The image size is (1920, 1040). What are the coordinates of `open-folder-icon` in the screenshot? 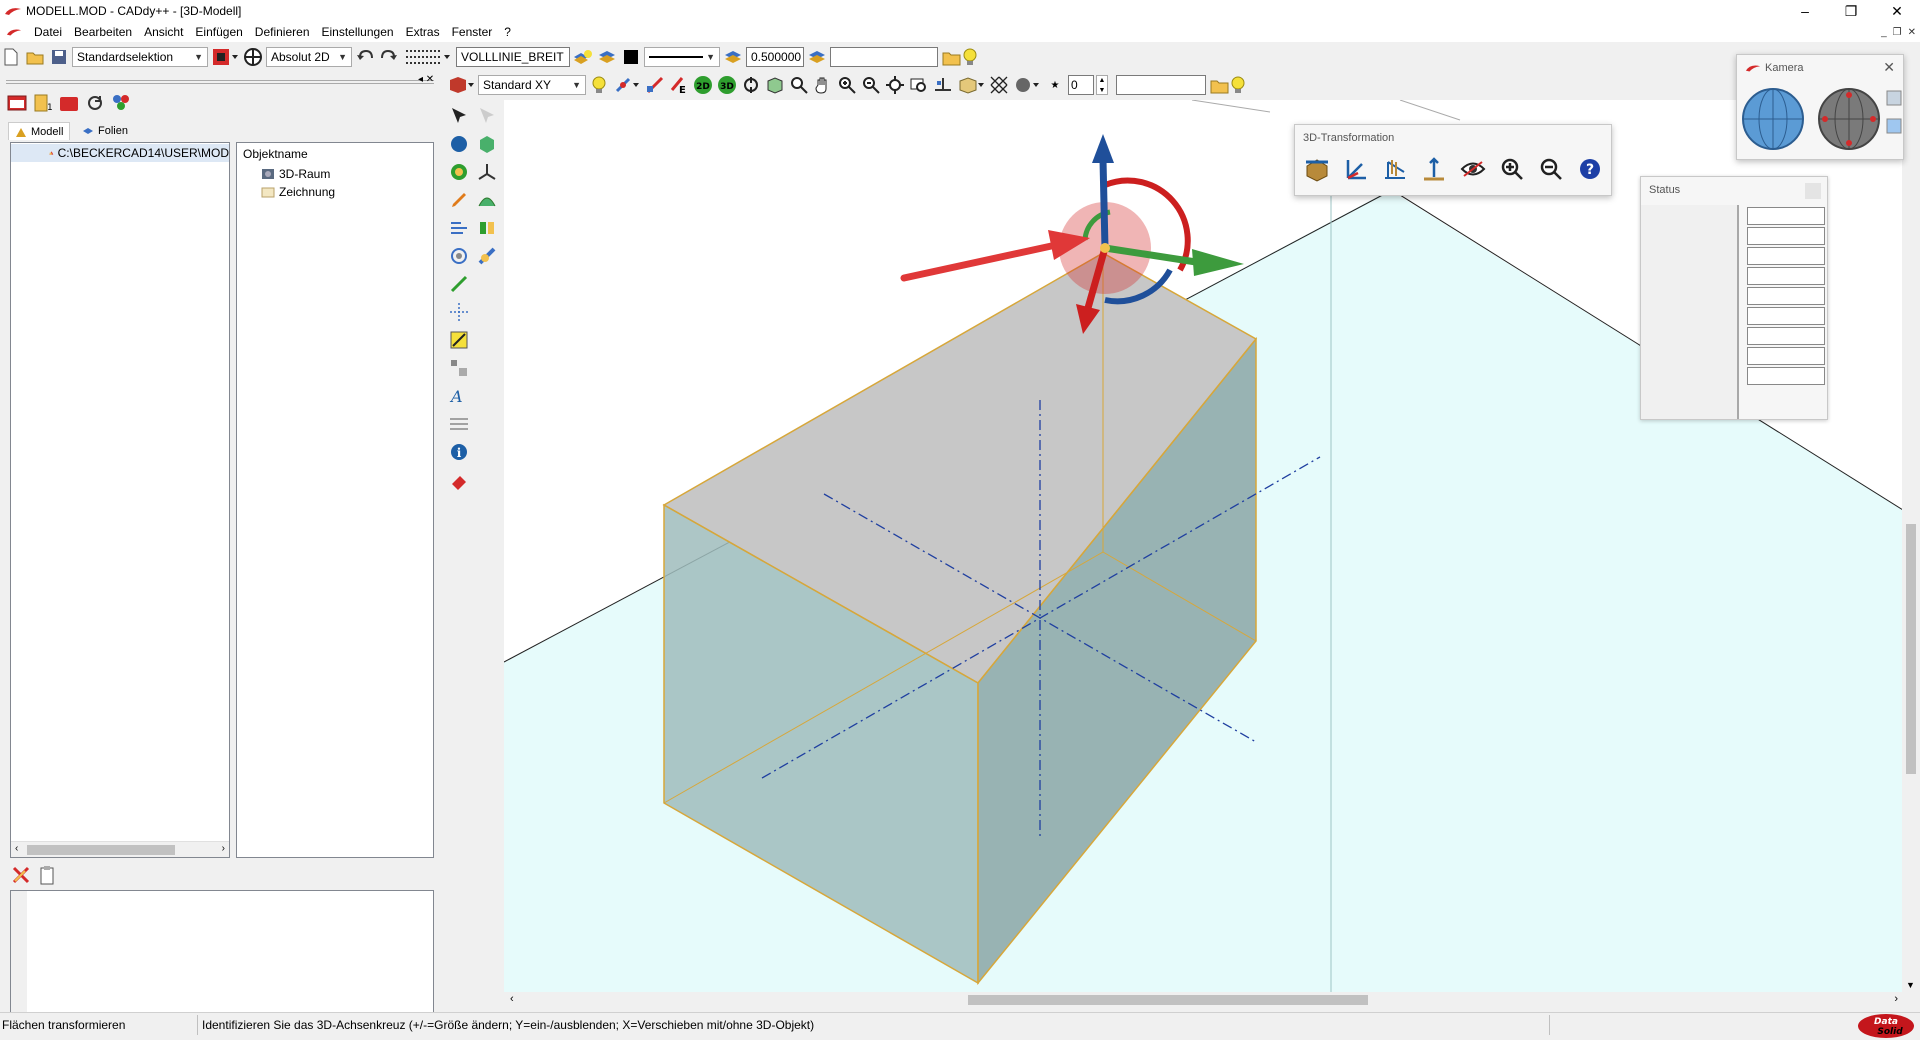 It's located at (35, 57).